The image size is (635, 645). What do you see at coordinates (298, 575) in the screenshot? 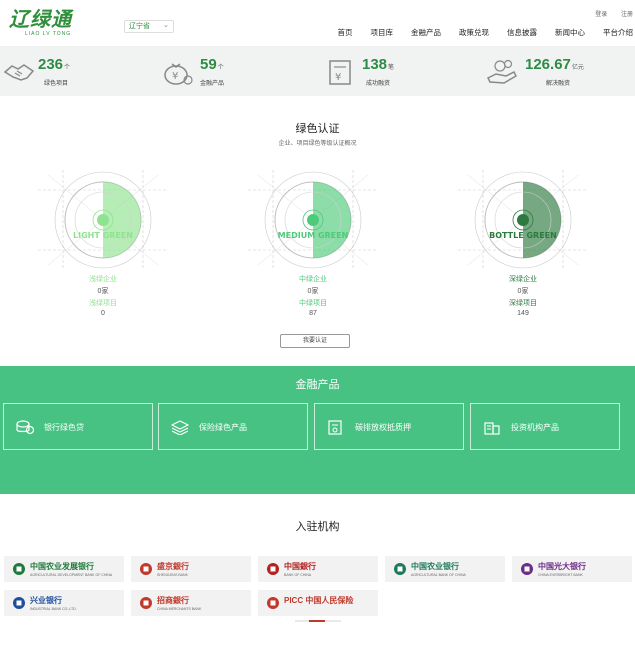
I see `institution-name-en: BANK OF CHINA` at bounding box center [298, 575].